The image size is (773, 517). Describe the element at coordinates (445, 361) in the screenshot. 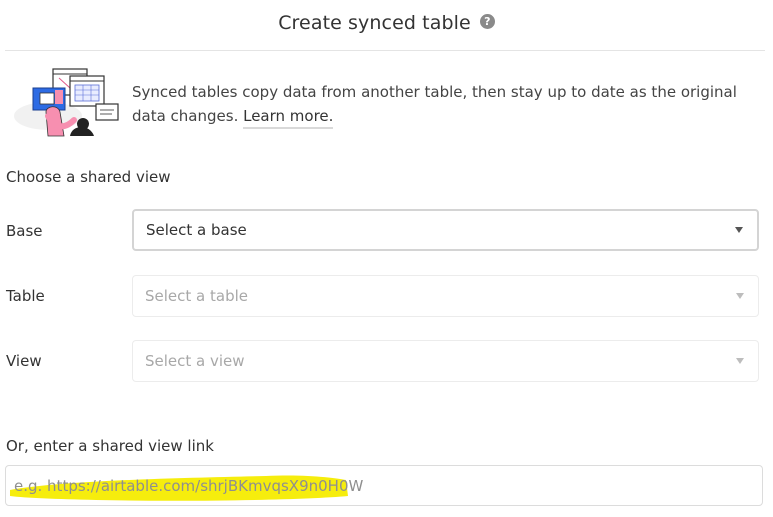

I see `view-select: Select a view` at that location.